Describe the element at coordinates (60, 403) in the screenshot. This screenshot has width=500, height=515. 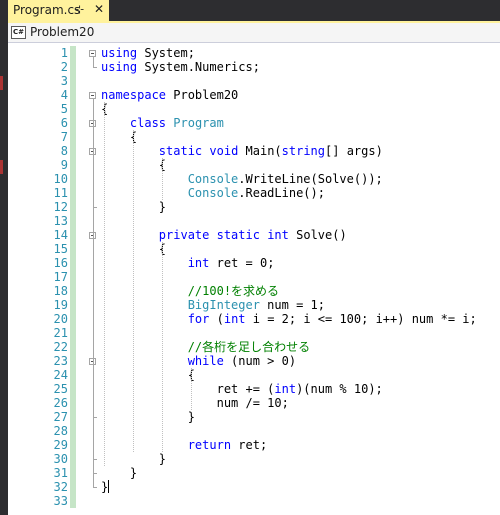
I see `line-number: 26` at that location.